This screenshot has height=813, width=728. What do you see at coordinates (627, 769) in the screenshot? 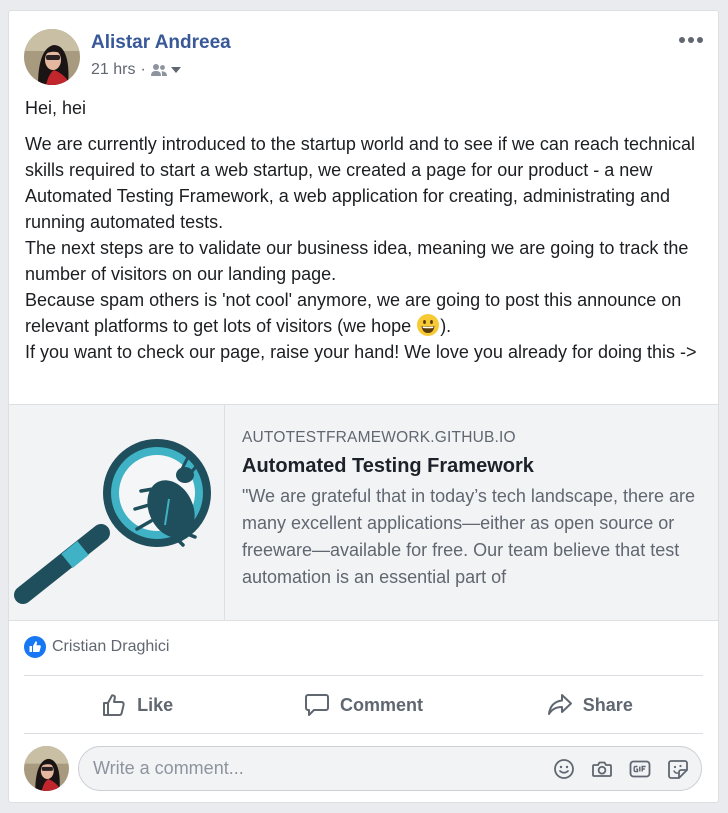
I see `comment-tools` at bounding box center [627, 769].